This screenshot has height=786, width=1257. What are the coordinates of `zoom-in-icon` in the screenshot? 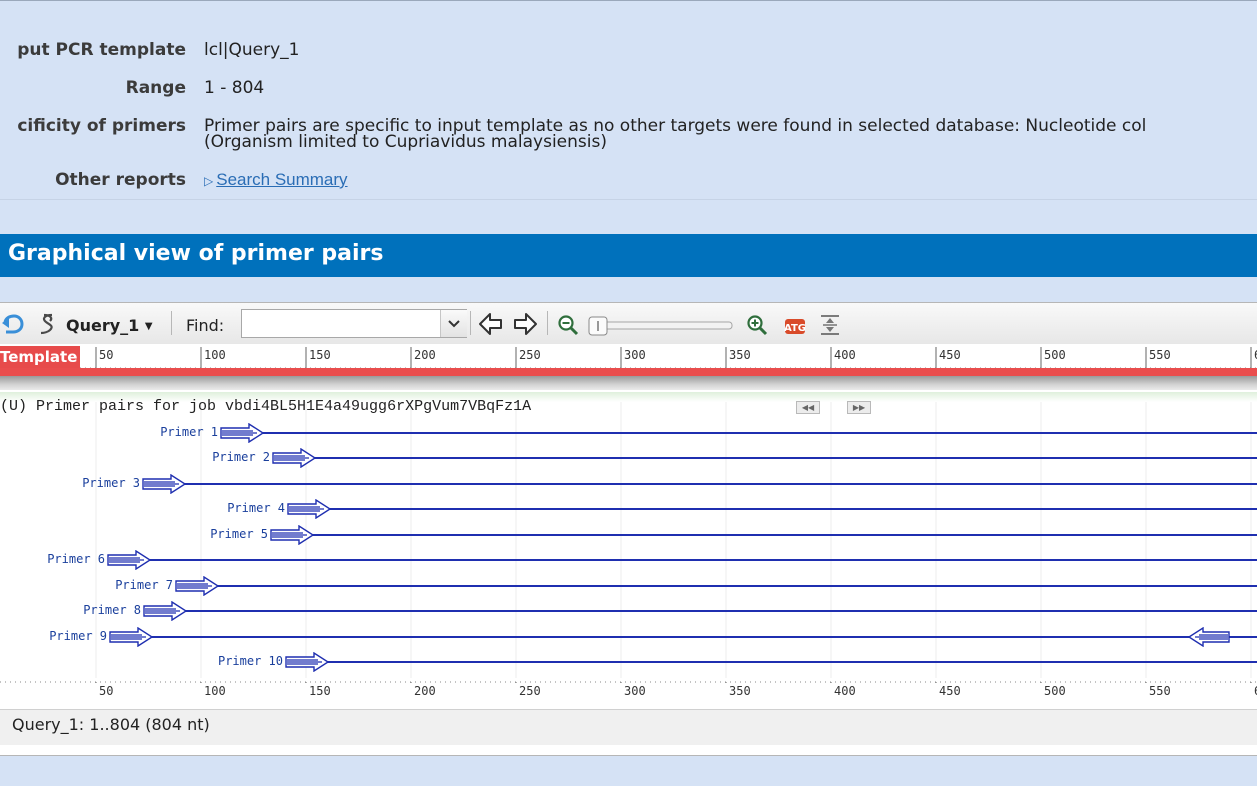 It's located at (757, 327).